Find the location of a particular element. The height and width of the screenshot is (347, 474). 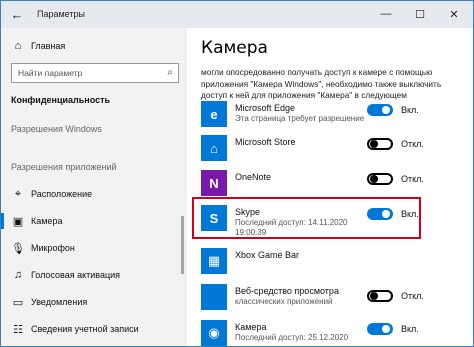

app-name: Xbox Game Bar is located at coordinates (267, 255).